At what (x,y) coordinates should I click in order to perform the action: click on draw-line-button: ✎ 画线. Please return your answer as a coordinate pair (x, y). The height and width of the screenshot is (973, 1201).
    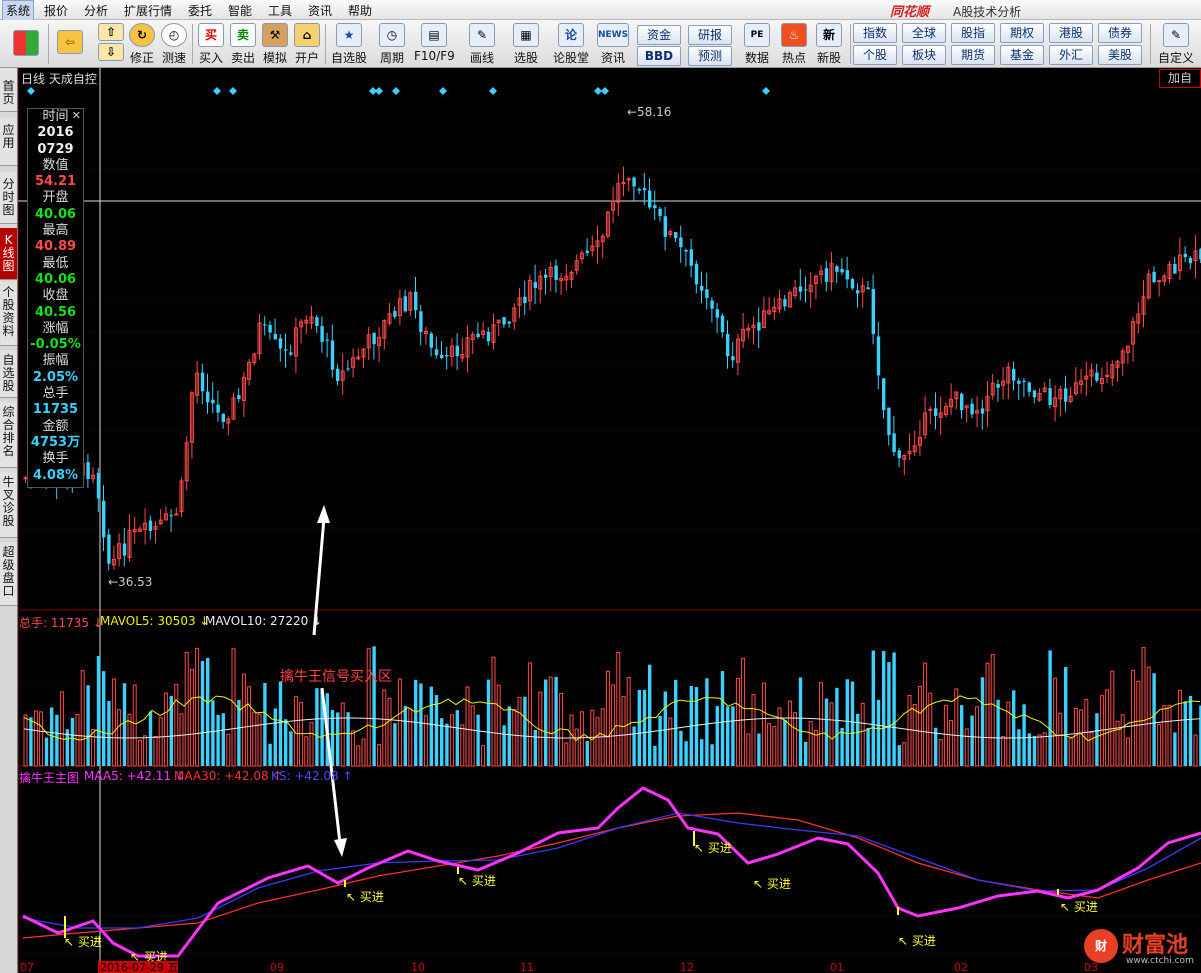
    Looking at the image, I should click on (482, 44).